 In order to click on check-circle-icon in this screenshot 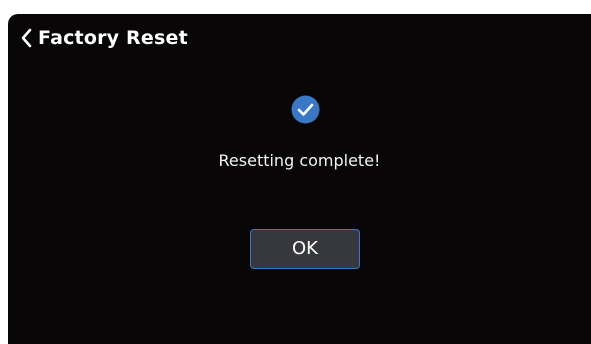, I will do `click(305, 109)`.